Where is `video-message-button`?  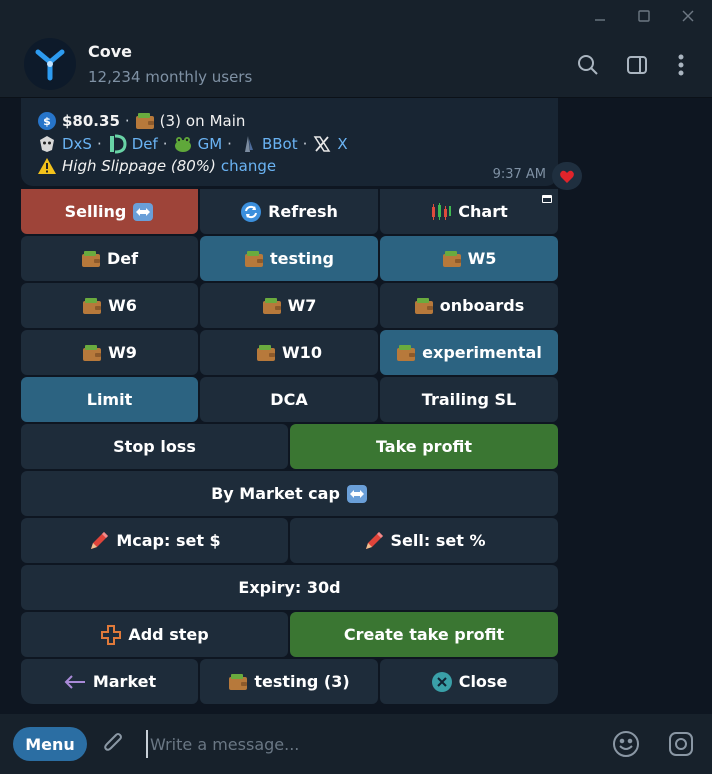 video-message-button is located at coordinates (681, 744).